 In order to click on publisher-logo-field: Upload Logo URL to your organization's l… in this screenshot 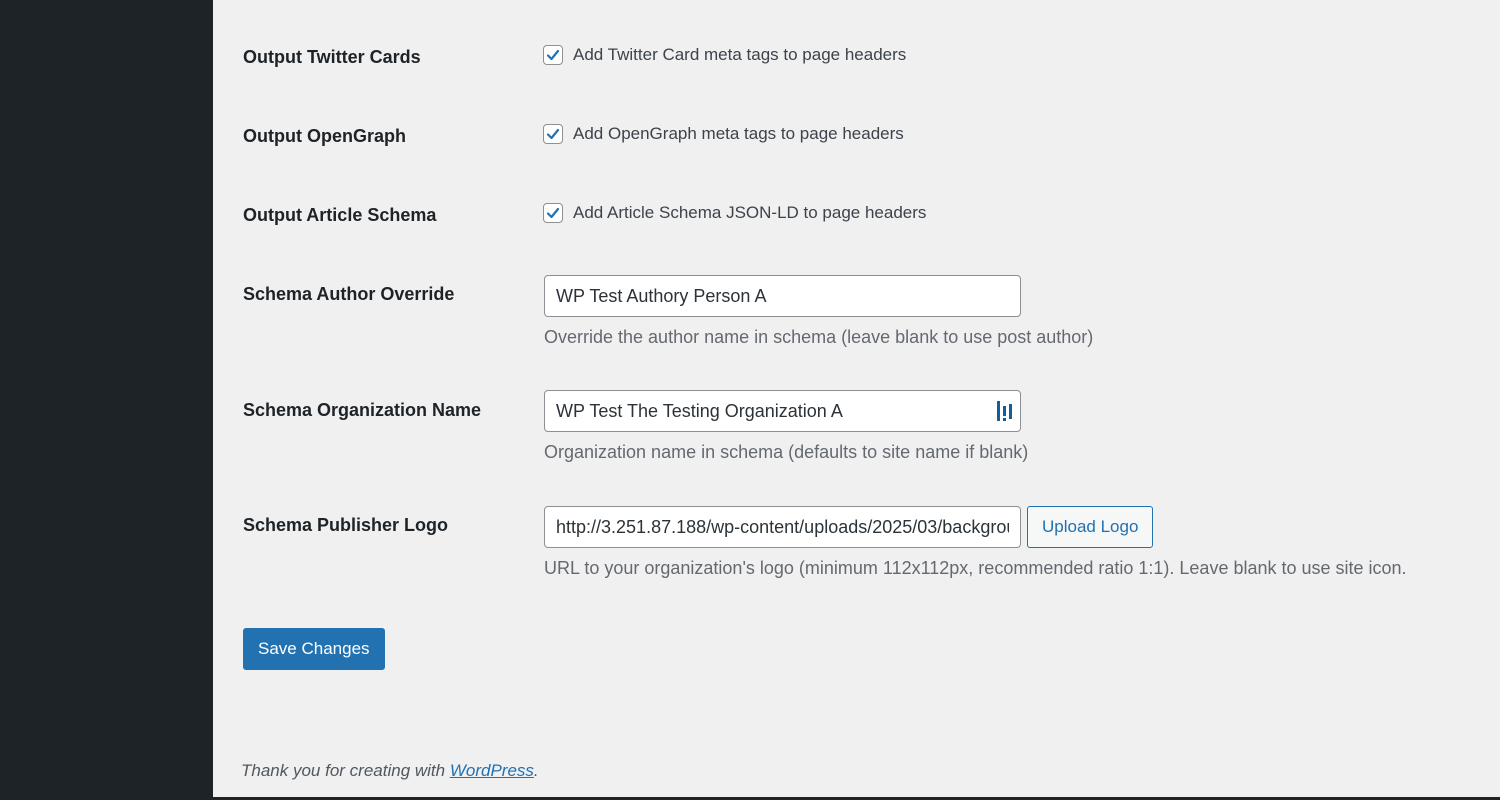, I will do `click(975, 542)`.